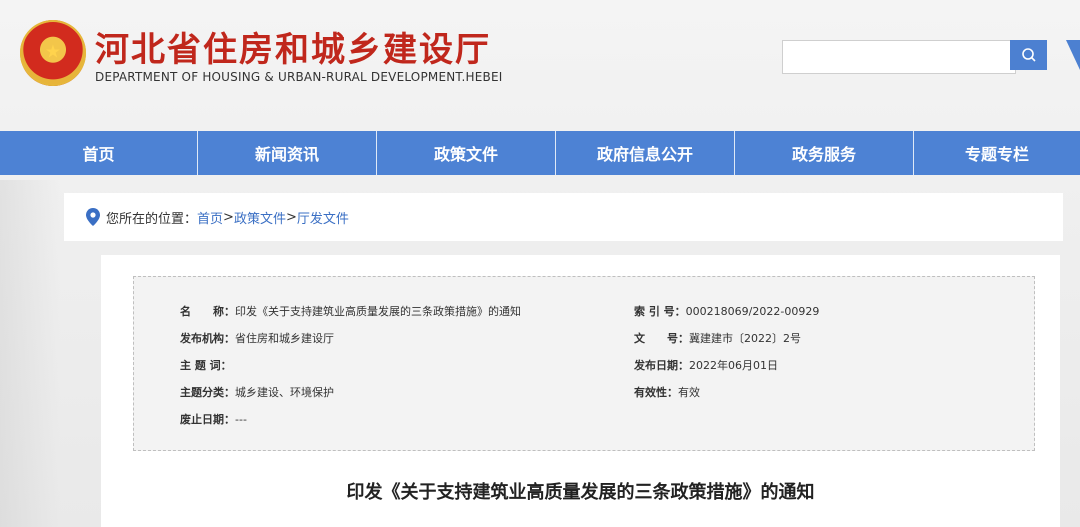 The width and height of the screenshot is (1080, 527). I want to click on search-button, so click(1028, 55).